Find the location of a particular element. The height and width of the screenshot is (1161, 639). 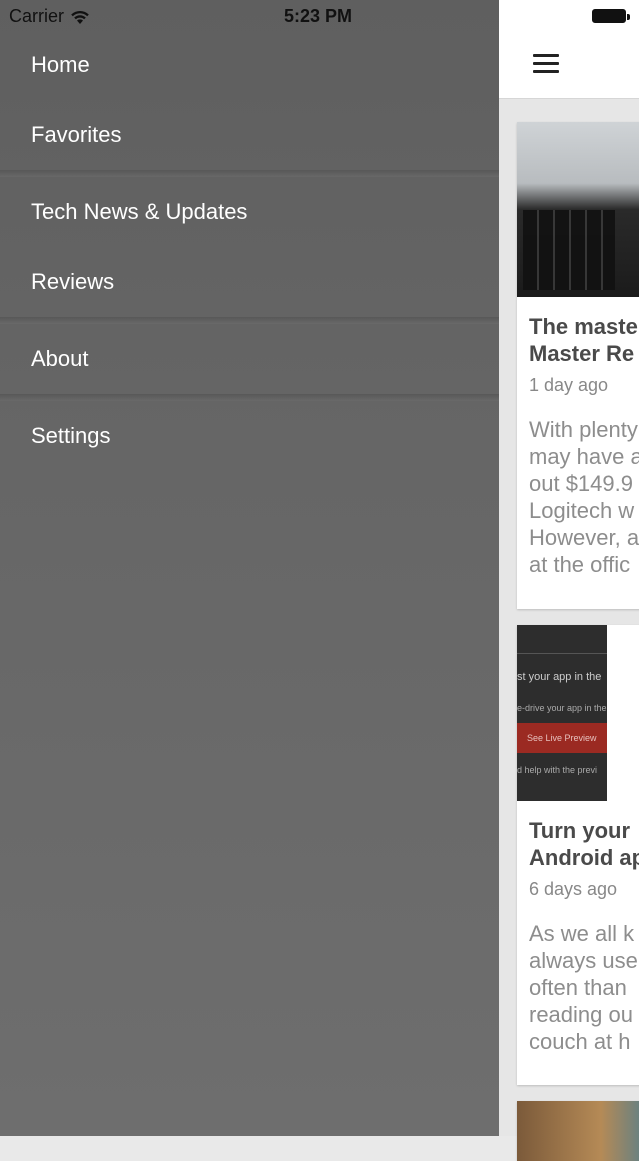

menu-item-label: Reviews is located at coordinates (73, 281).